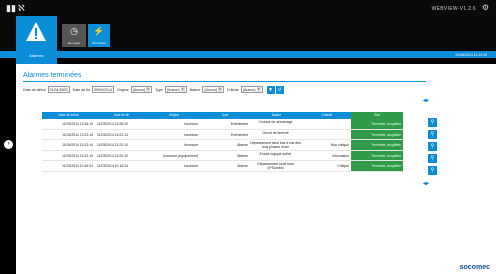 The height and width of the screenshot is (274, 496). Describe the element at coordinates (52, 75) in the screenshot. I see `page-title: Alarmes terminées` at that location.